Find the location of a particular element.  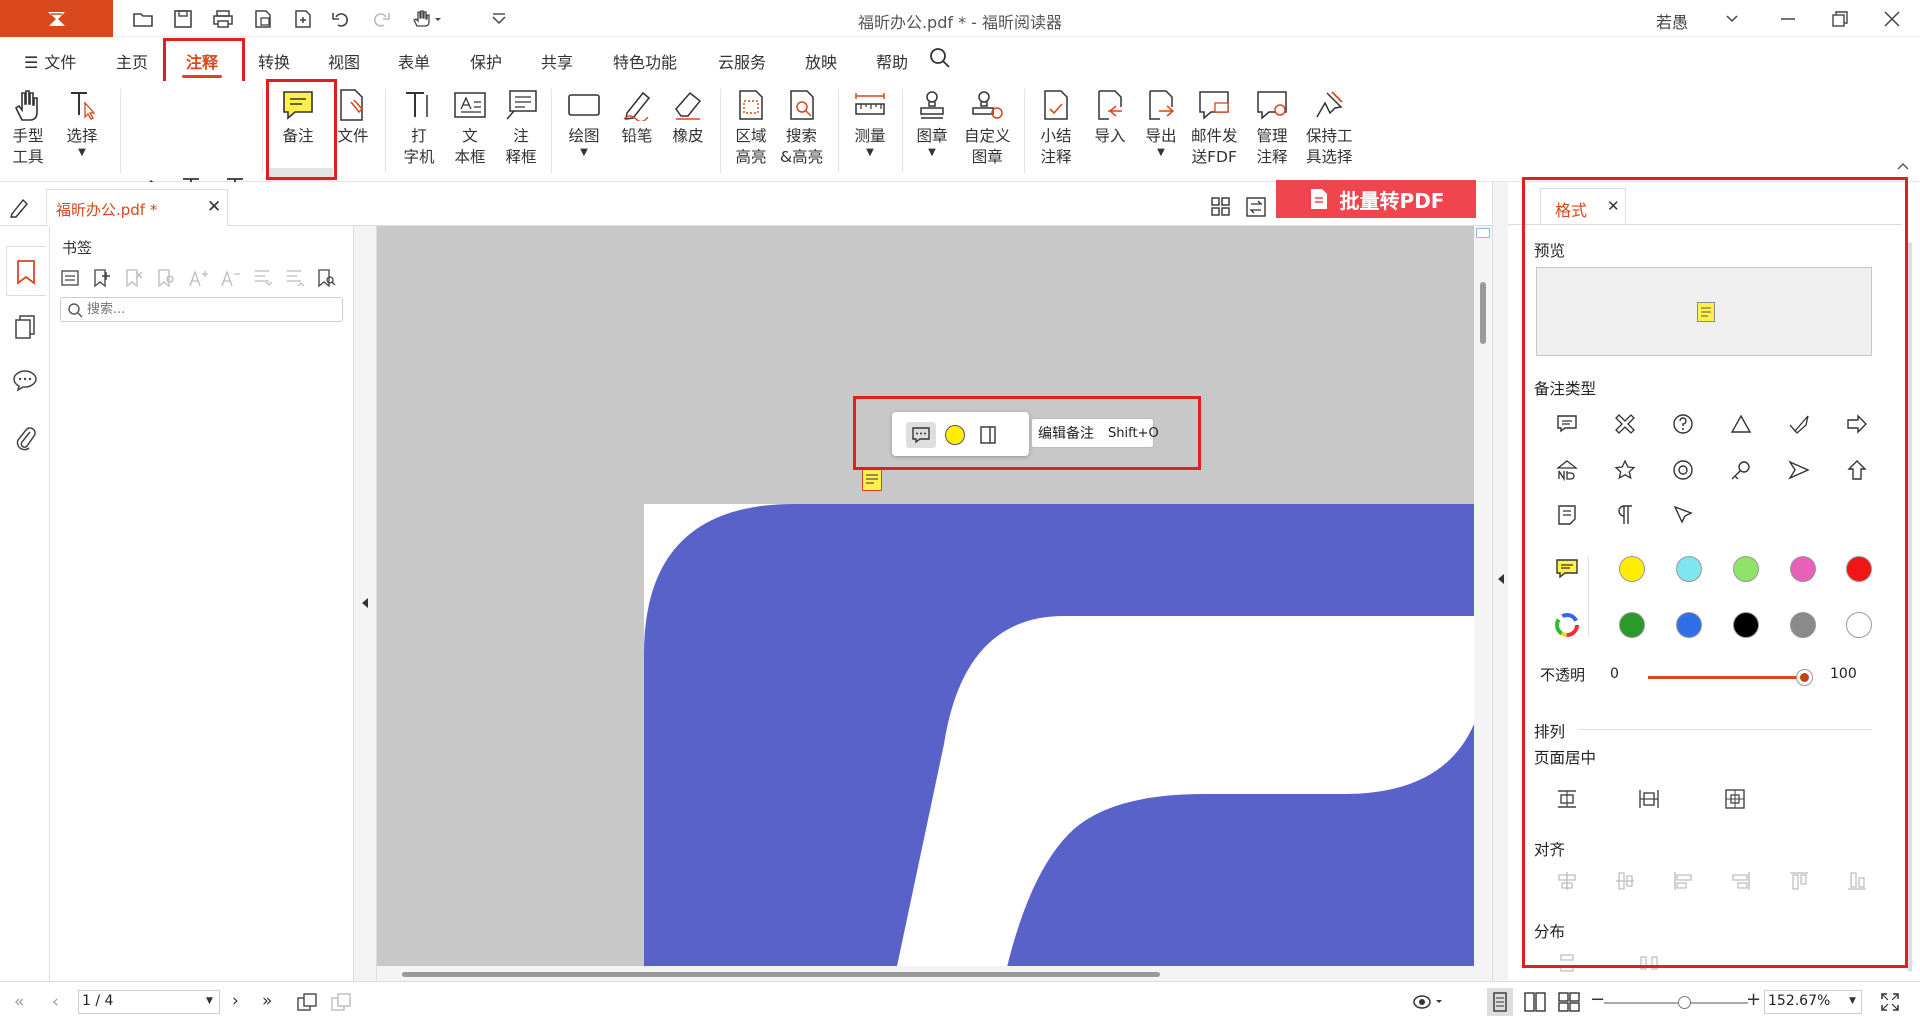

undo-icon is located at coordinates (341, 19).